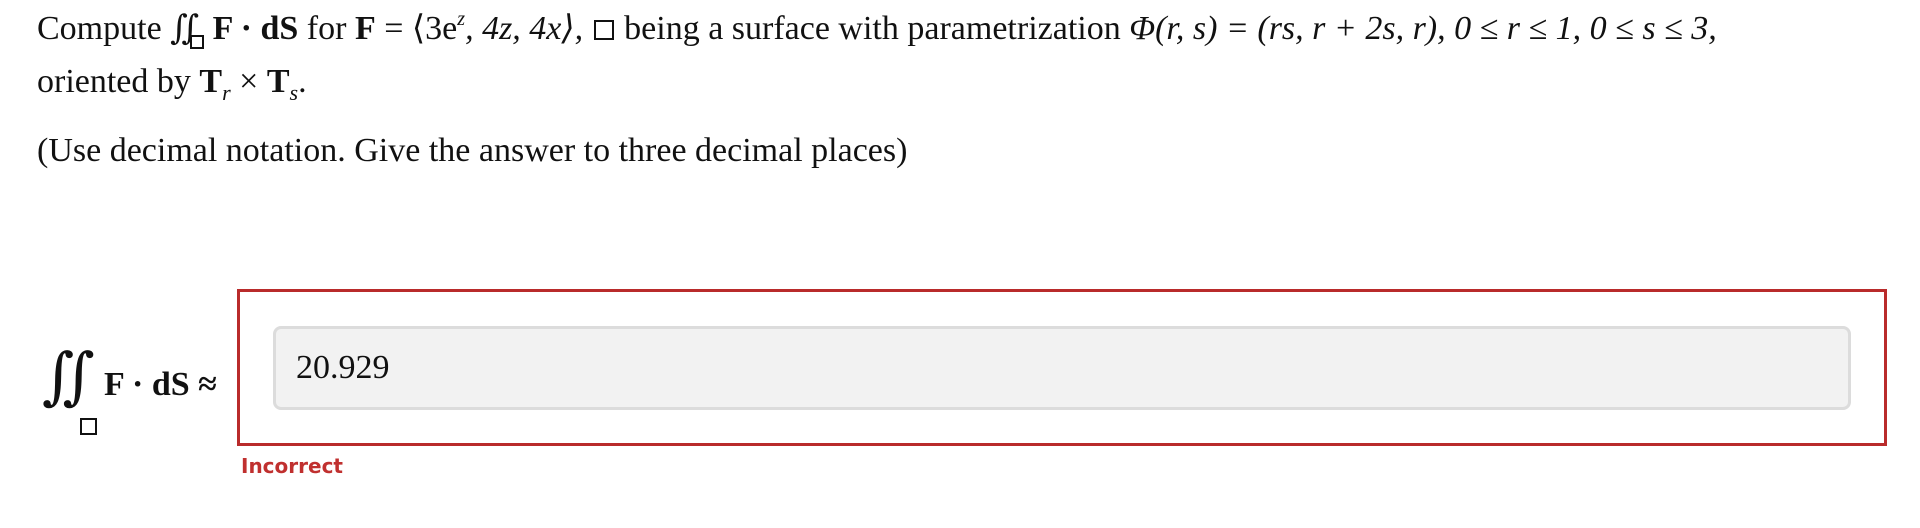 The width and height of the screenshot is (1920, 528). Describe the element at coordinates (255, 28) in the screenshot. I see `integrand: F · dS` at that location.